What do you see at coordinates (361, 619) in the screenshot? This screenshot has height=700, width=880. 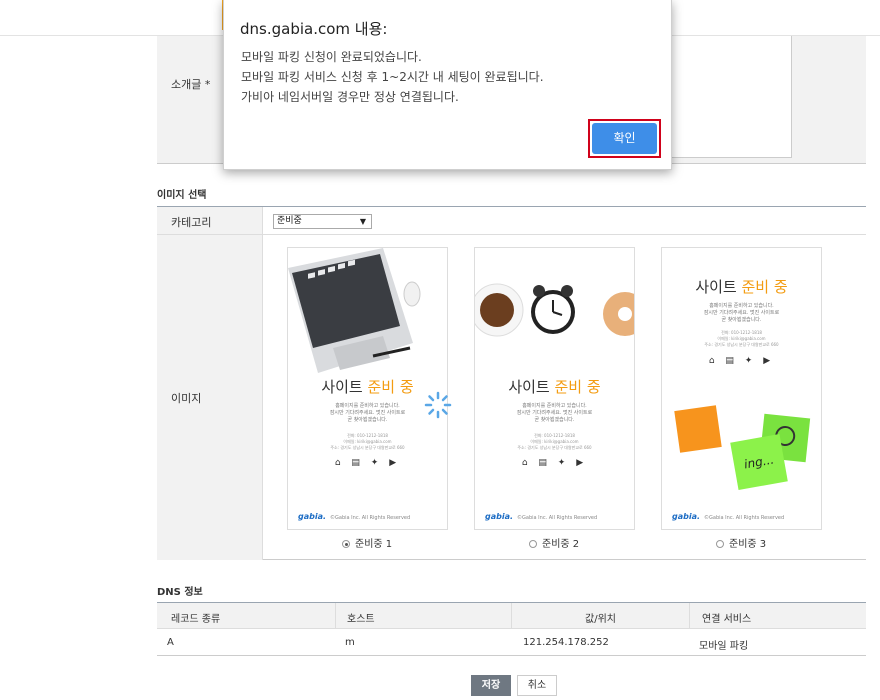 I see `column-header: 호스트` at bounding box center [361, 619].